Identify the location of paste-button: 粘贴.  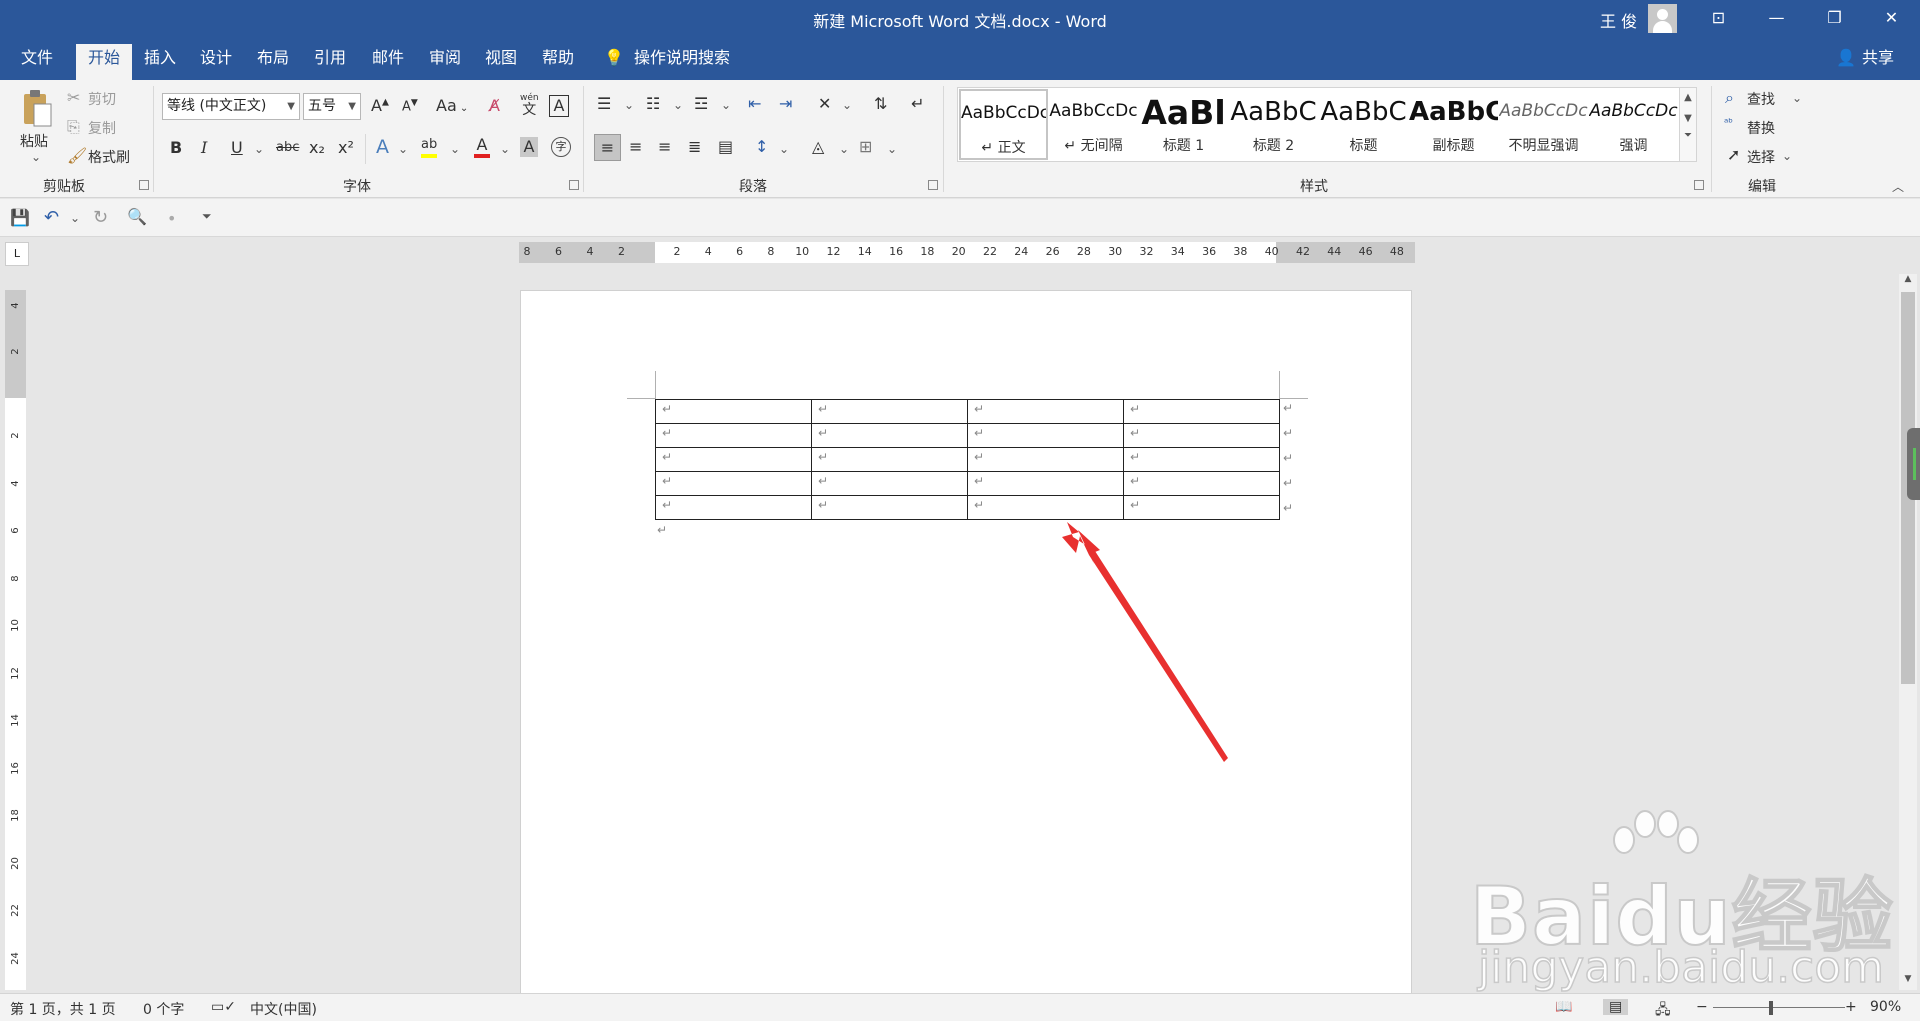
(34, 141).